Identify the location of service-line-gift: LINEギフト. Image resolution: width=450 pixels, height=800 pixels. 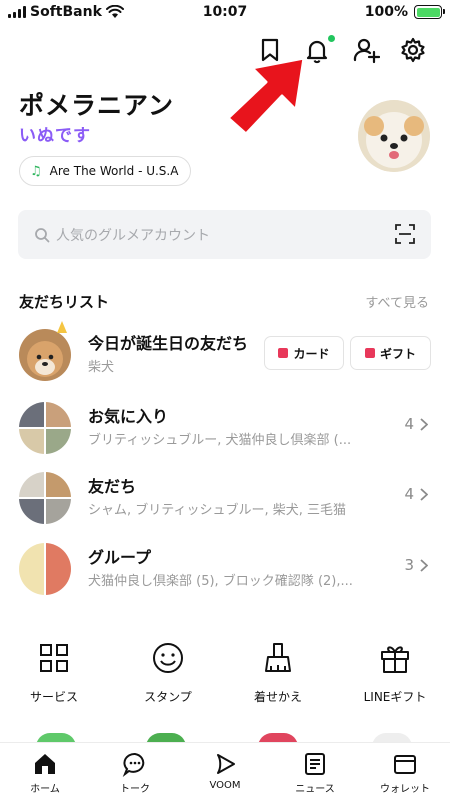
(395, 672).